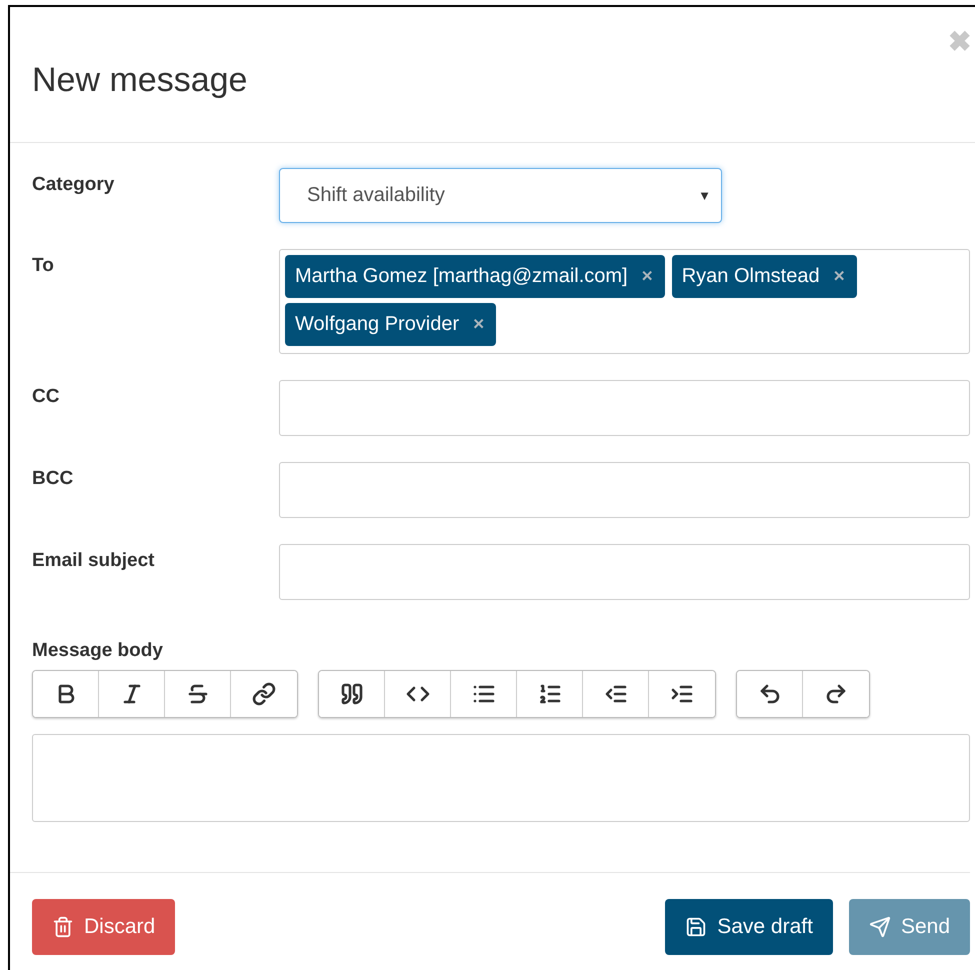 The image size is (975, 970). I want to click on redo-button, so click(836, 694).